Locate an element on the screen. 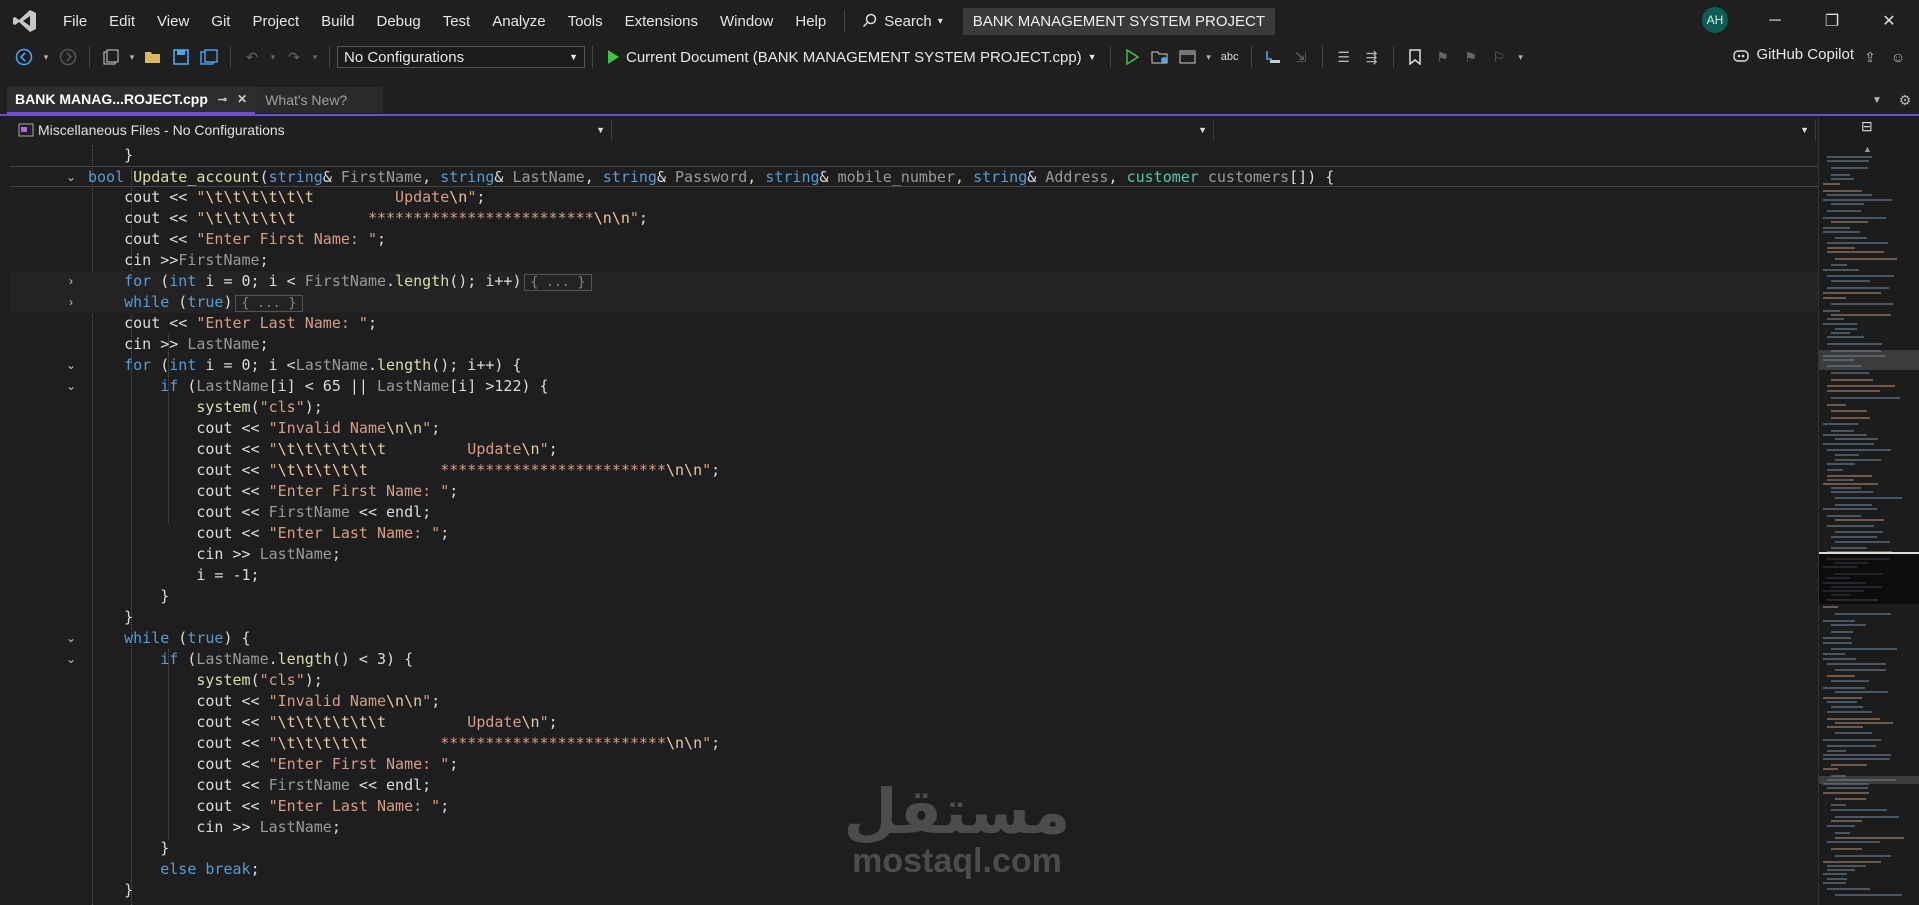 The width and height of the screenshot is (1919, 905). code-line: › while (true){ ... } is located at coordinates (914, 302).